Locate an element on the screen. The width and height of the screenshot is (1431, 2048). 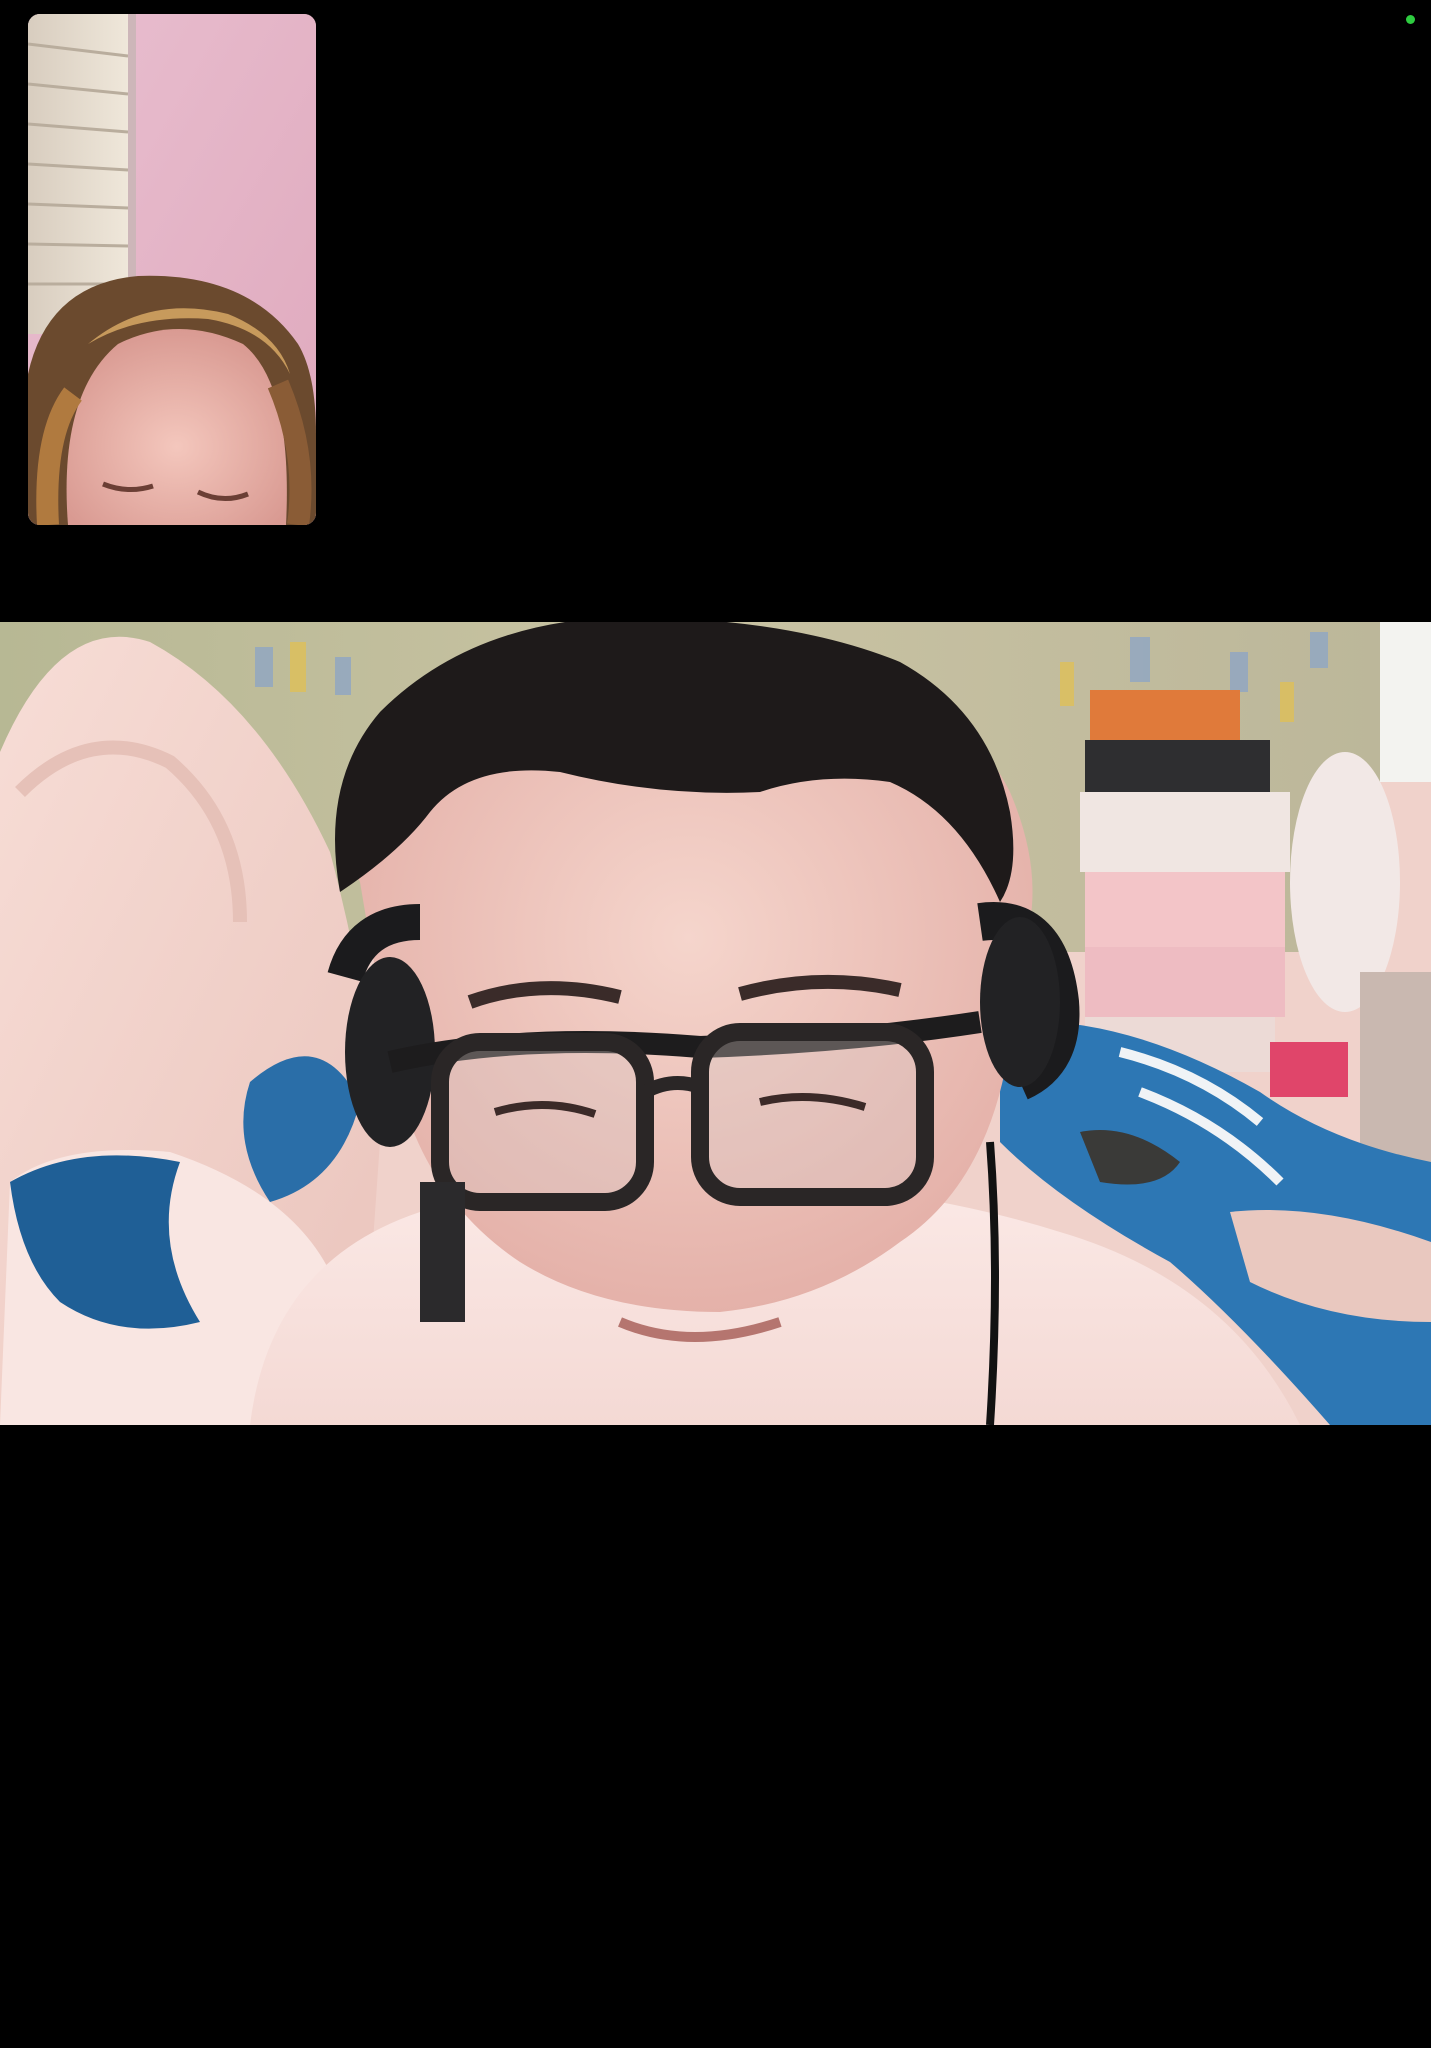
self-view-video-tile is located at coordinates (172, 269).